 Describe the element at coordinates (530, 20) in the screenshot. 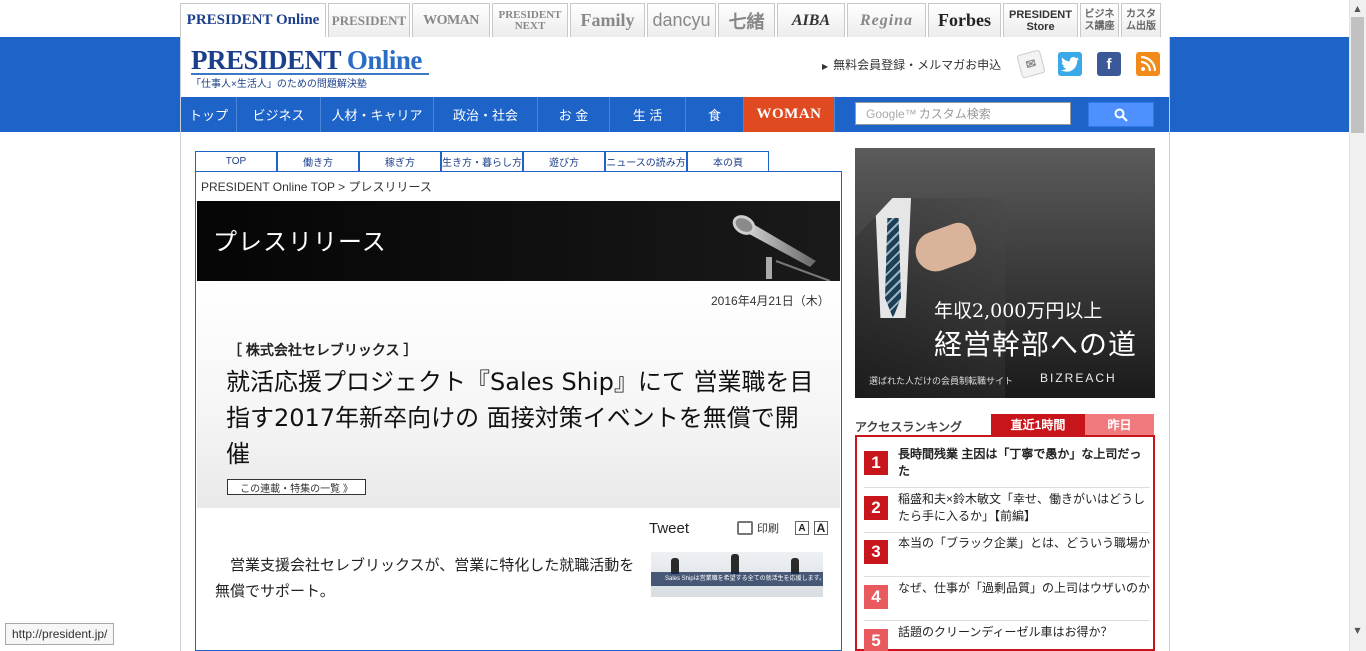

I see `site-tab-president-next: PRESIDENT NEXT` at that location.